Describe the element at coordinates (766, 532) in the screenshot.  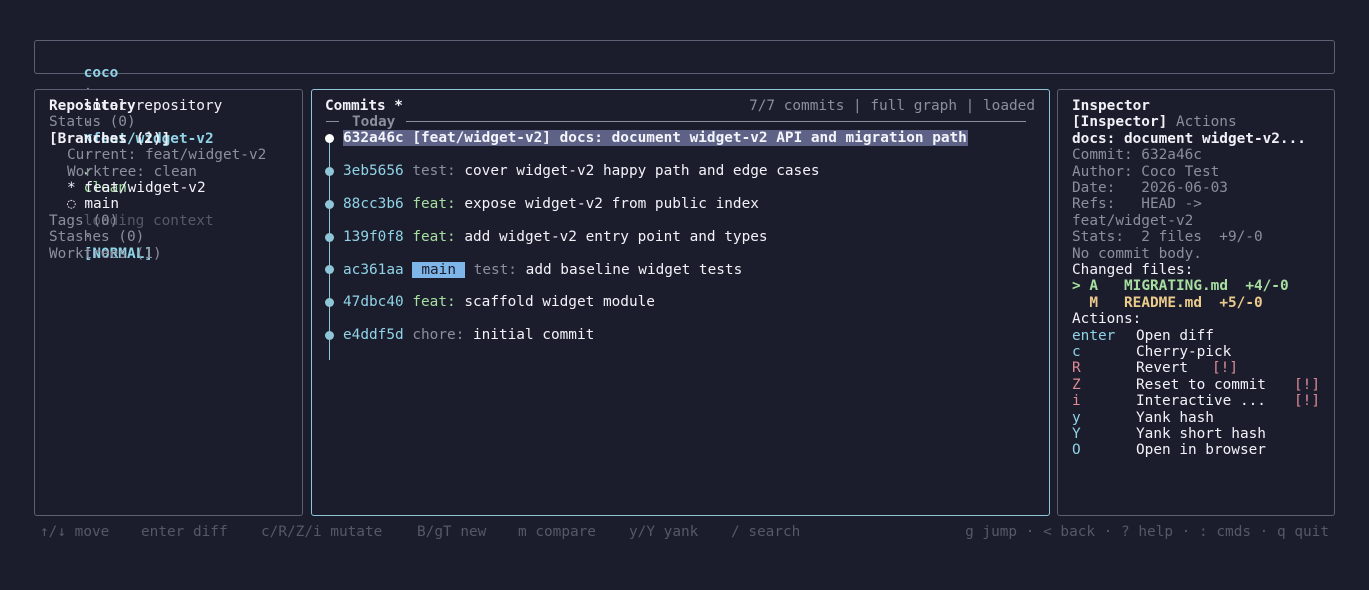
I see `footer-hint: / search` at that location.